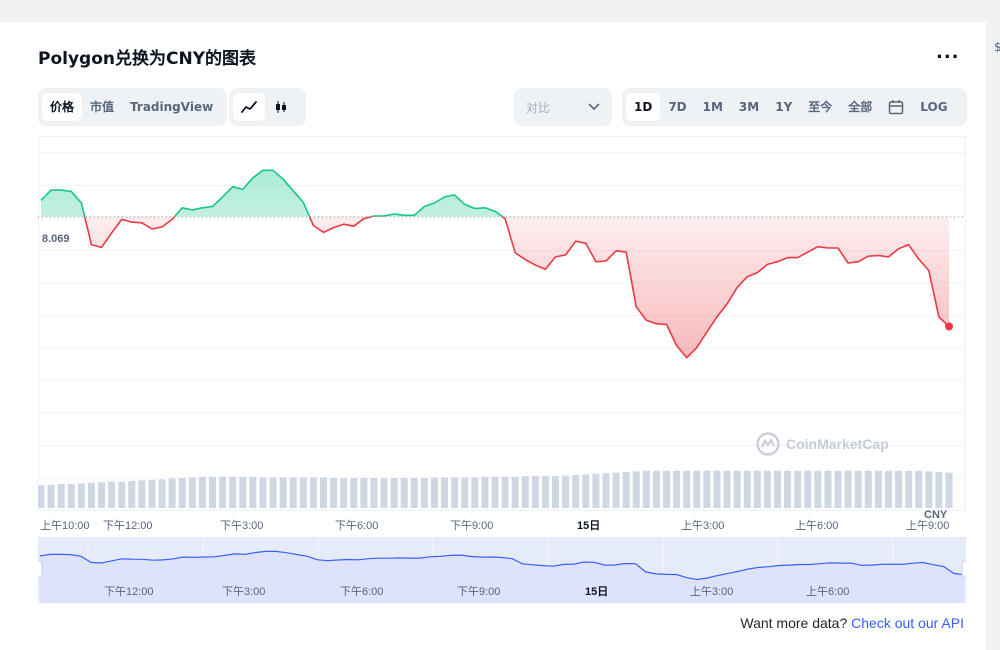 The height and width of the screenshot is (650, 1000). I want to click on x-tick-label: 下午9:00, so click(472, 526).